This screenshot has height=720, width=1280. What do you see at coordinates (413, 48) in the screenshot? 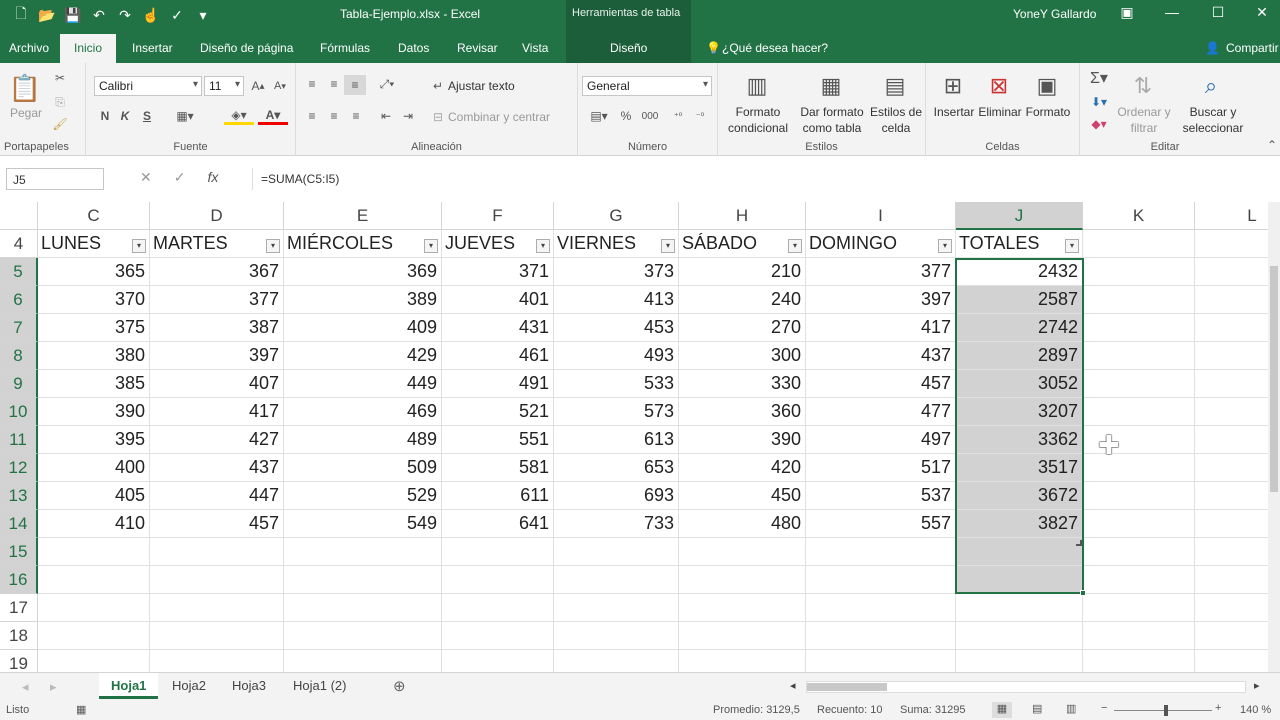
I see `tab-datos: Datos` at bounding box center [413, 48].